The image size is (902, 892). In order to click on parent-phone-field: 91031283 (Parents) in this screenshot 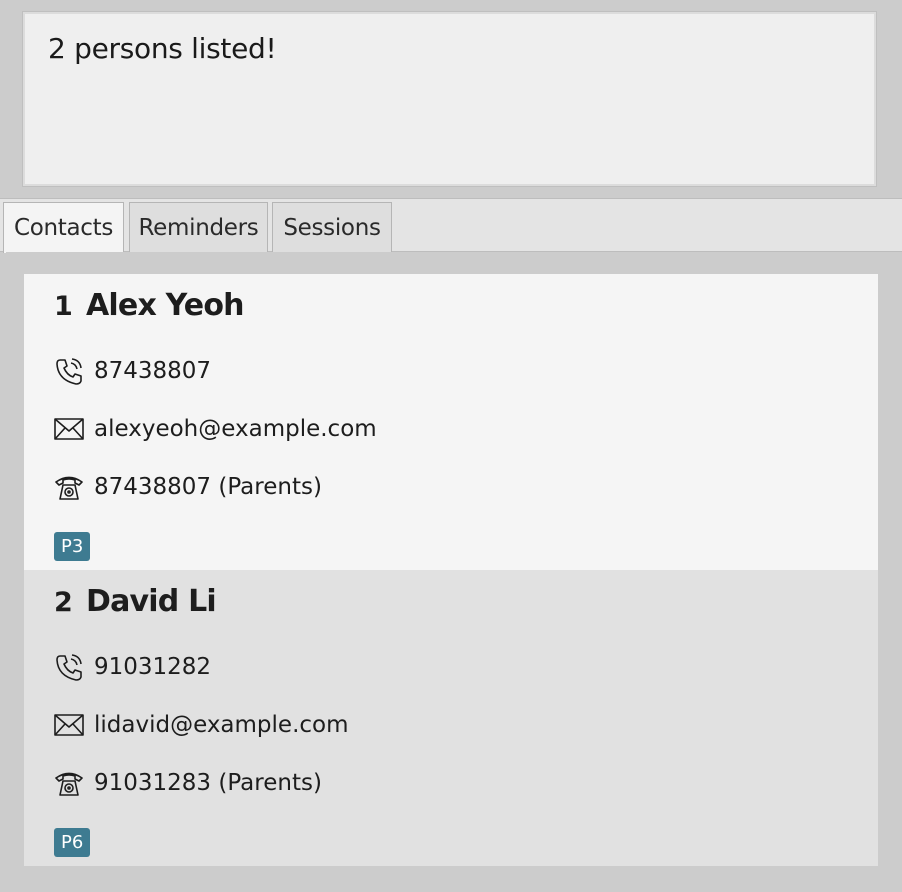, I will do `click(187, 783)`.